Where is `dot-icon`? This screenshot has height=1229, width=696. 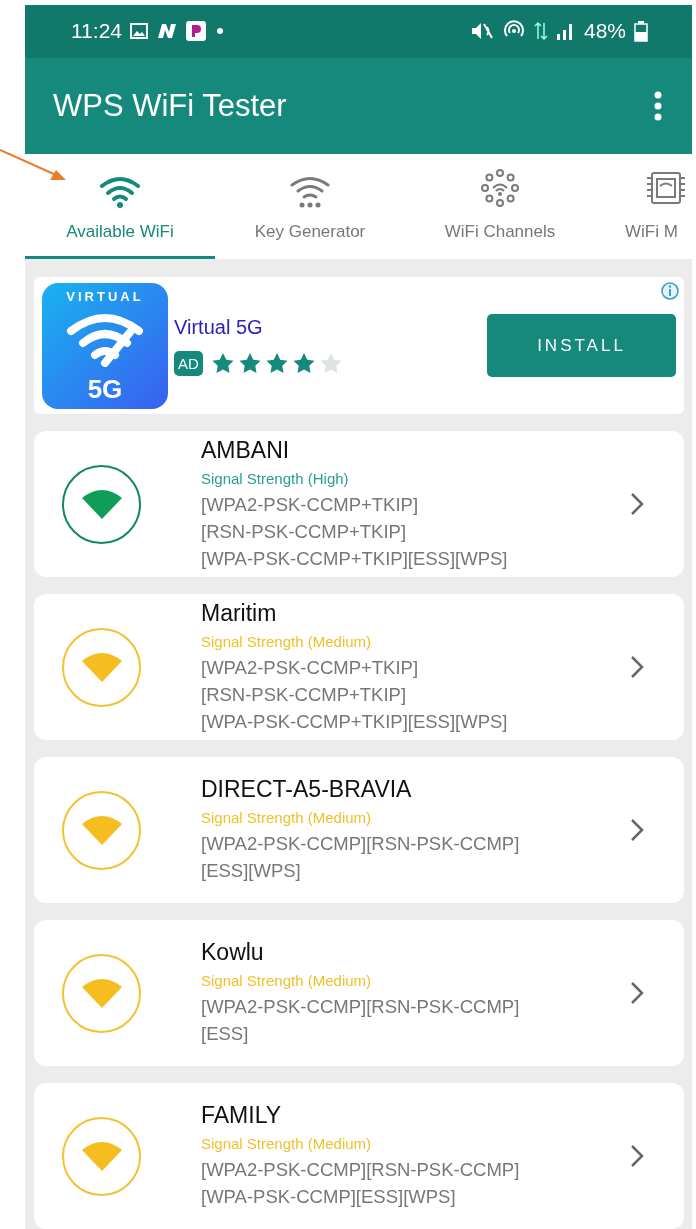 dot-icon is located at coordinates (220, 31).